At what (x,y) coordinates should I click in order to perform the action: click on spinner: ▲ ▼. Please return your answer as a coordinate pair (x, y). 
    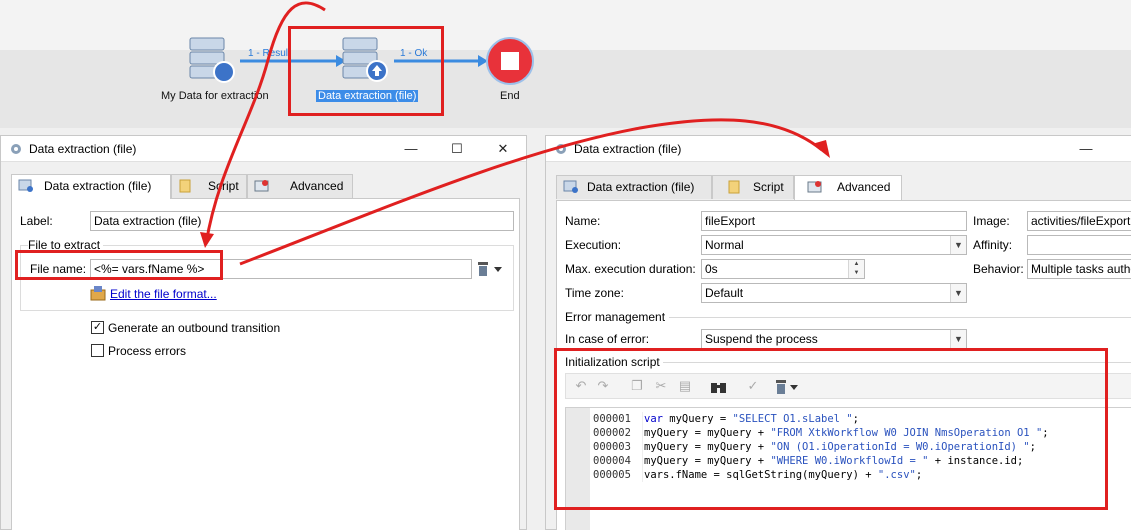
    Looking at the image, I should click on (856, 269).